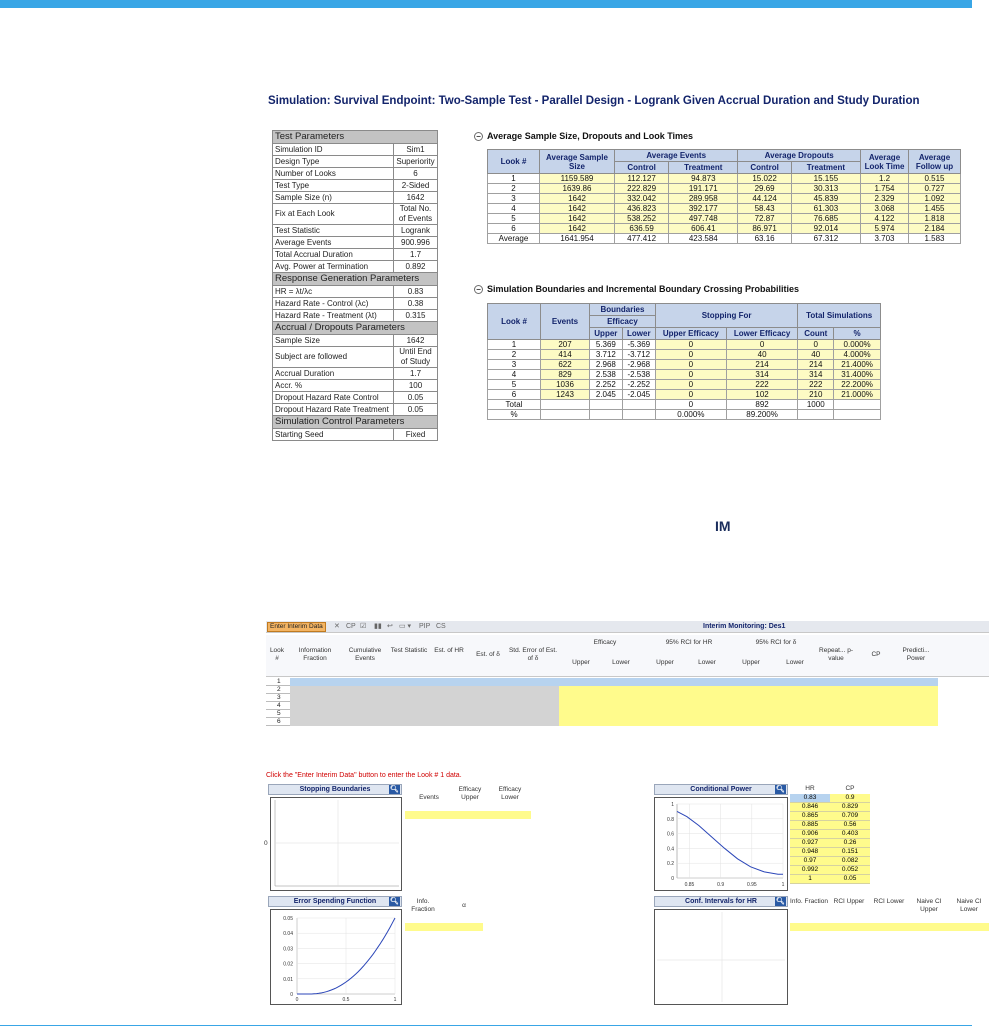  I want to click on table-cell: 214, so click(762, 364).